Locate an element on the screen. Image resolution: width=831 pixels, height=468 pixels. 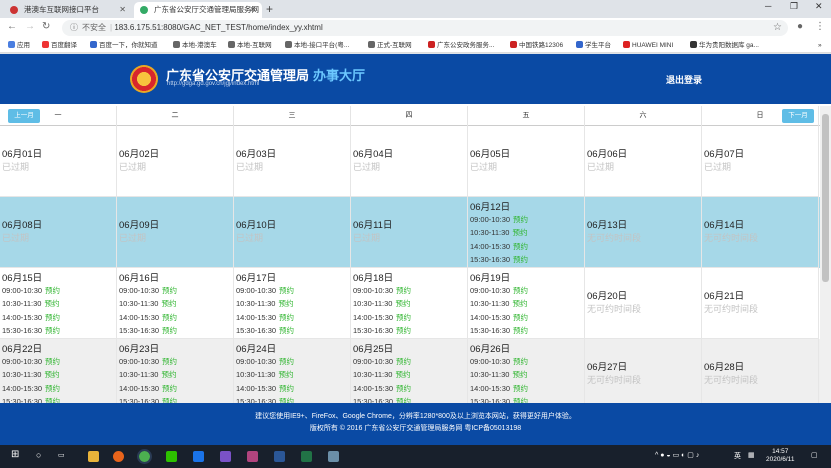
system-clock: 14:57 2020/6/11 is located at coordinates (780, 456).